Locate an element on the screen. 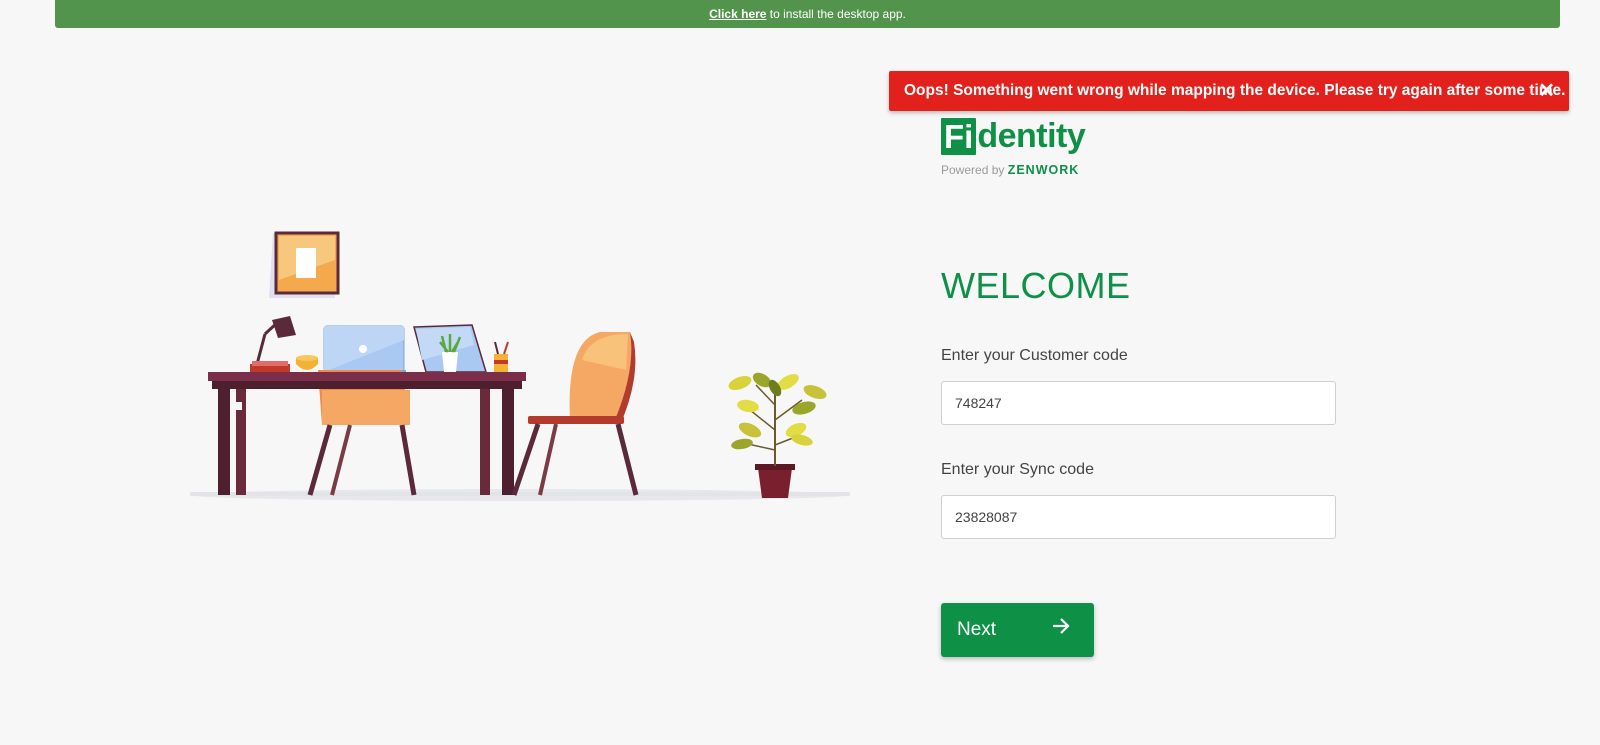 Image resolution: width=1600 pixels, height=745 pixels. customer-code-input is located at coordinates (1138, 403).